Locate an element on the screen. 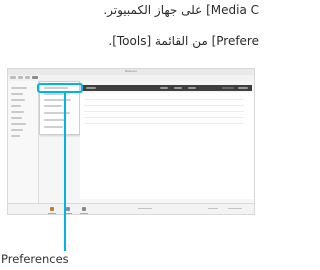 The image size is (320, 270). preferences-highlight is located at coordinates (60, 88).